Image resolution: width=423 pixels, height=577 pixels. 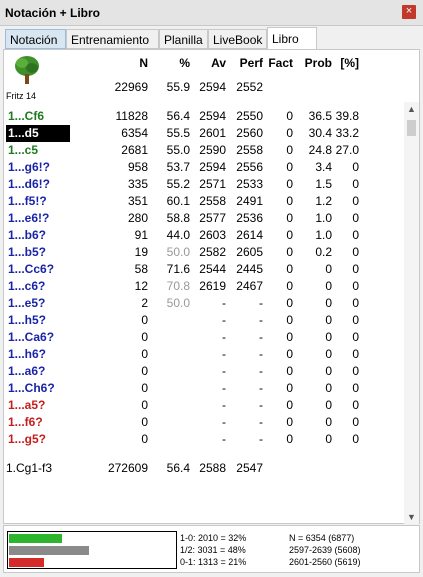 What do you see at coordinates (204, 167) in the screenshot?
I see `table-row: 1...g6!? 958 53.7 2594 2556 0 3.4 0` at bounding box center [204, 167].